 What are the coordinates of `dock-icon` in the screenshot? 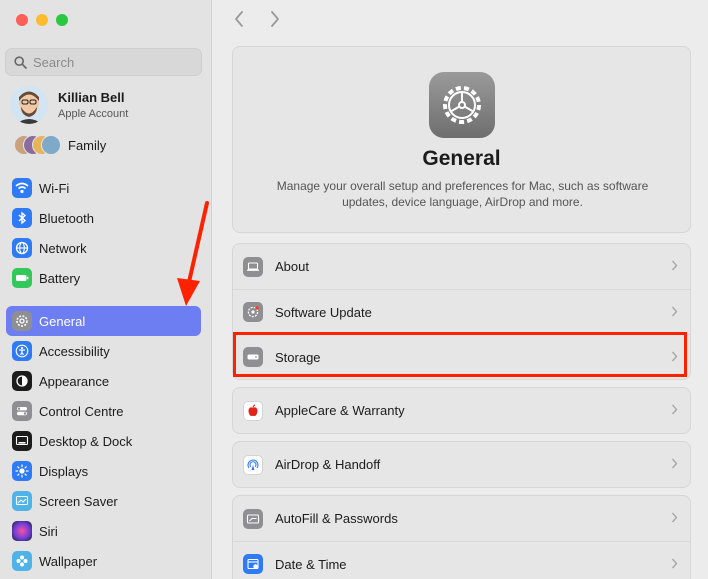 It's located at (22, 441).